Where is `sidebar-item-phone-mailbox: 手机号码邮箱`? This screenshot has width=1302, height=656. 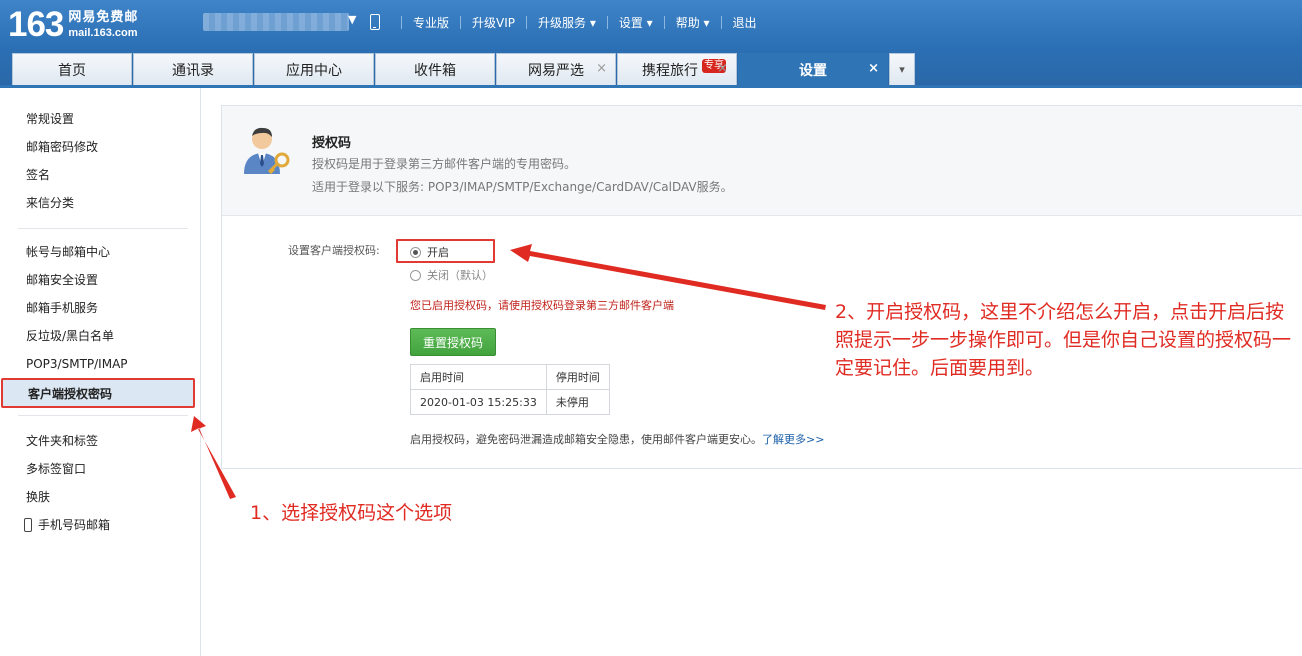 sidebar-item-phone-mailbox: 手机号码邮箱 is located at coordinates (67, 525).